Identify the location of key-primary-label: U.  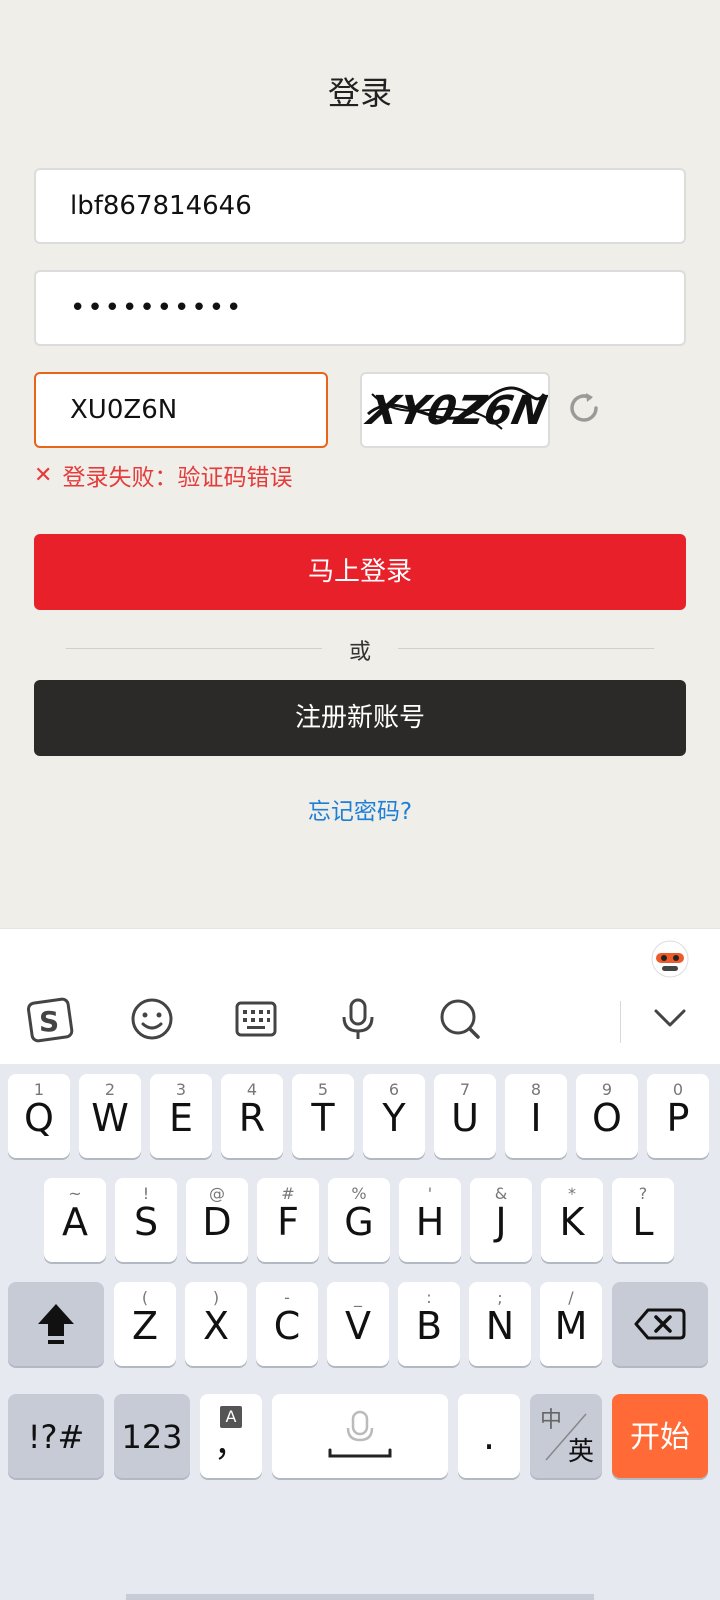
(465, 1118).